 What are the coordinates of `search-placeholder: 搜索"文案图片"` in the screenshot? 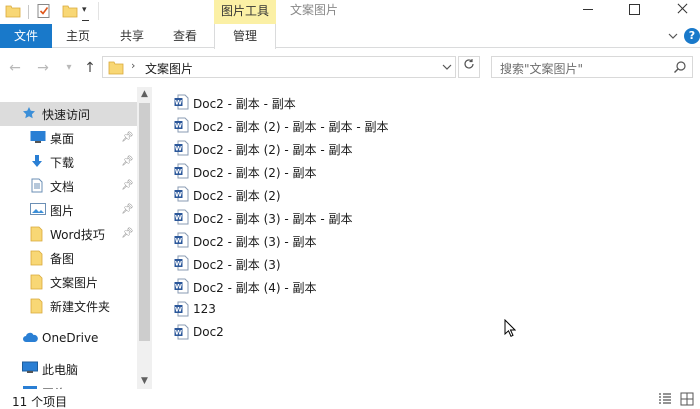 It's located at (542, 69).